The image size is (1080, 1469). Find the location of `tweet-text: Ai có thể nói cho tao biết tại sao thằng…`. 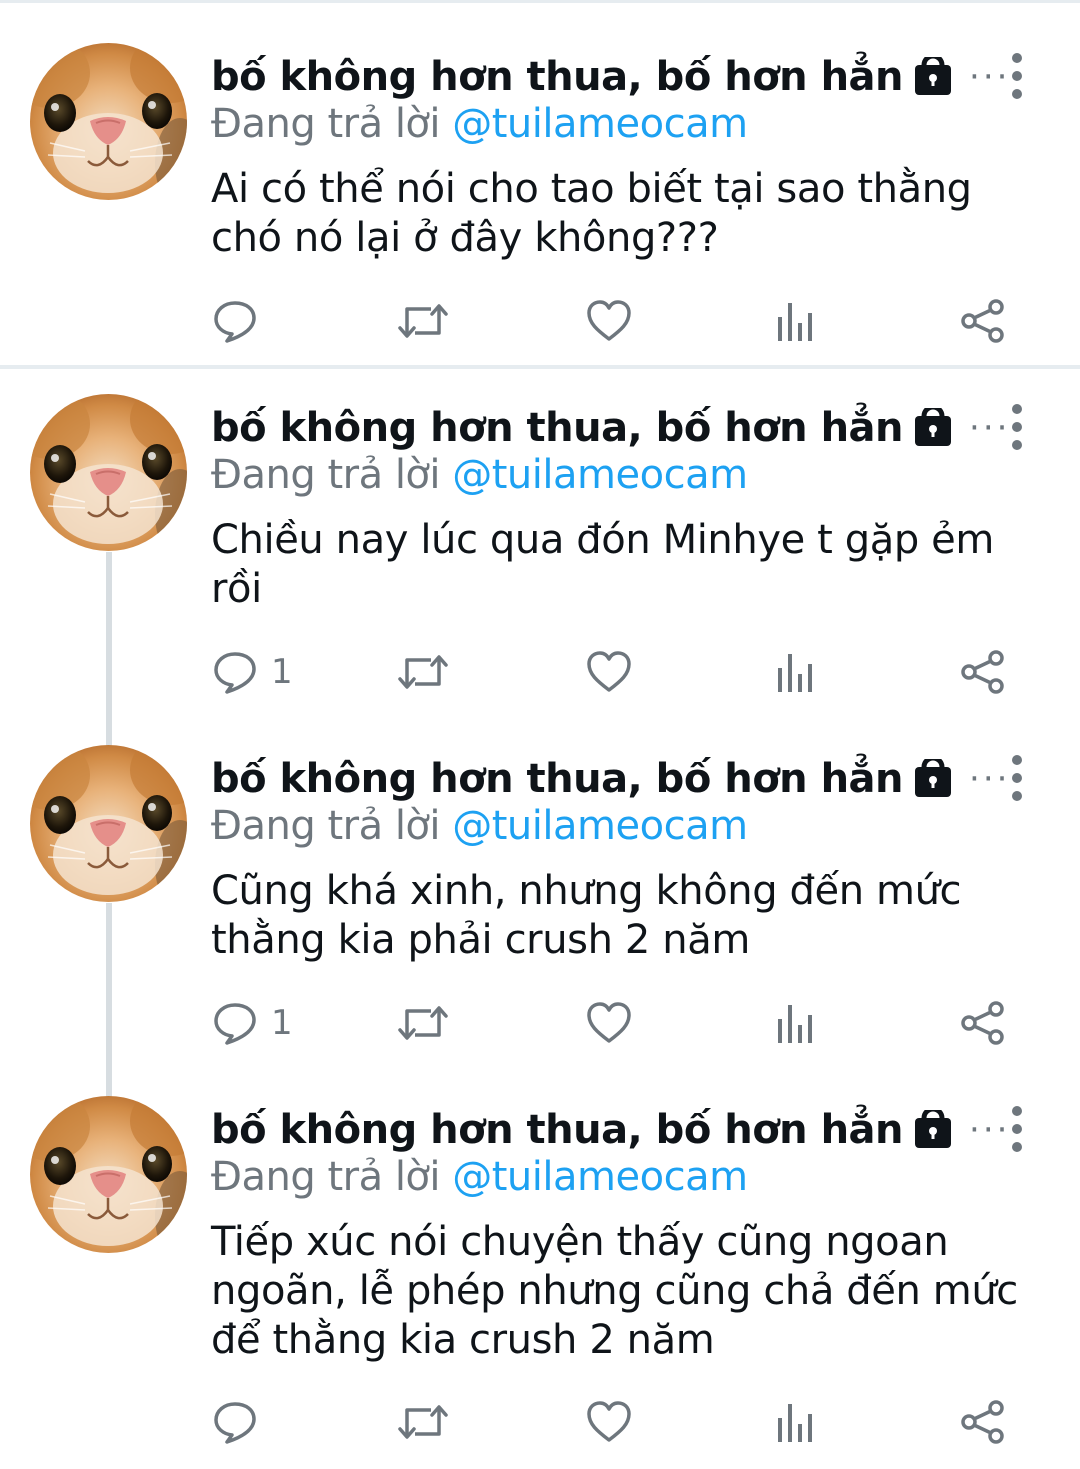

tweet-text: Ai có thể nói cho tao biết tại sao thằng… is located at coordinates (591, 213).